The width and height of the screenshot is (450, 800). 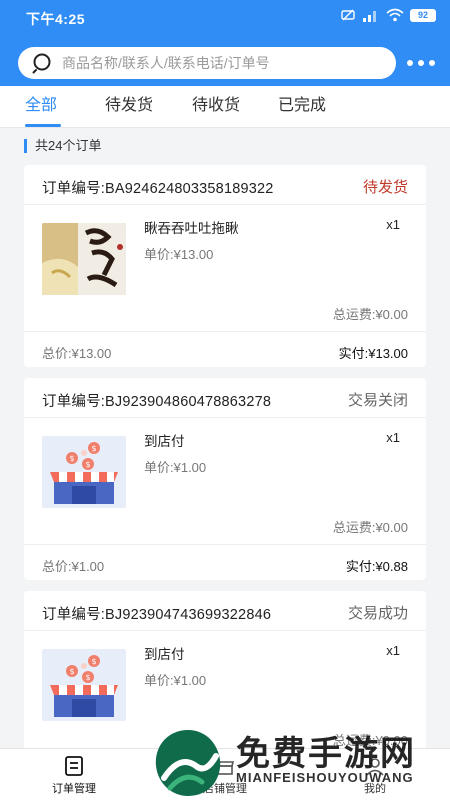 What do you see at coordinates (375, 789) in the screenshot?
I see `nav-label: 我的` at bounding box center [375, 789].